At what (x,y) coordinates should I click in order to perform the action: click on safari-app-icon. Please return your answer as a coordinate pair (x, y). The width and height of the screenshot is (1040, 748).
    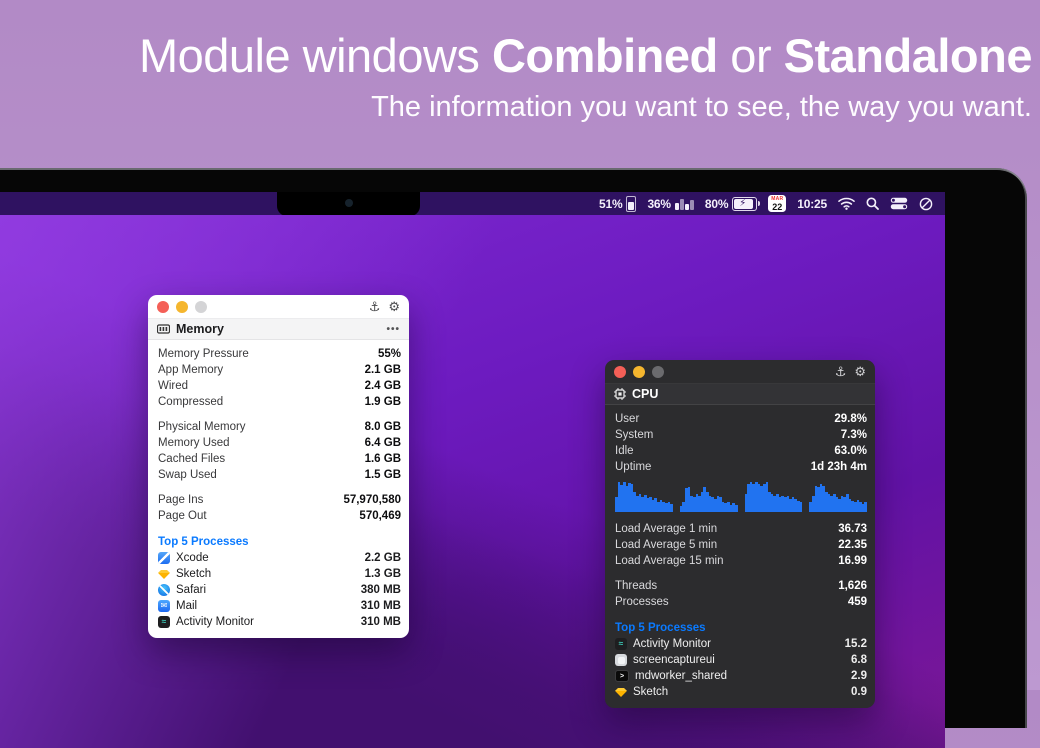
    Looking at the image, I should click on (164, 590).